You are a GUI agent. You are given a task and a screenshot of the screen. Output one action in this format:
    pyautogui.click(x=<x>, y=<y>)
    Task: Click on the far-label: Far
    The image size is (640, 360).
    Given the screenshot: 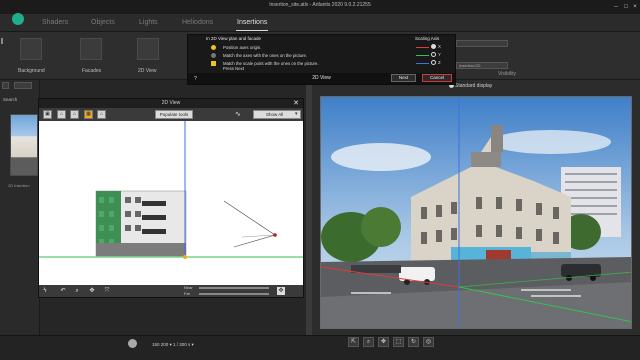 What is the action you would take?
    pyautogui.click(x=187, y=293)
    